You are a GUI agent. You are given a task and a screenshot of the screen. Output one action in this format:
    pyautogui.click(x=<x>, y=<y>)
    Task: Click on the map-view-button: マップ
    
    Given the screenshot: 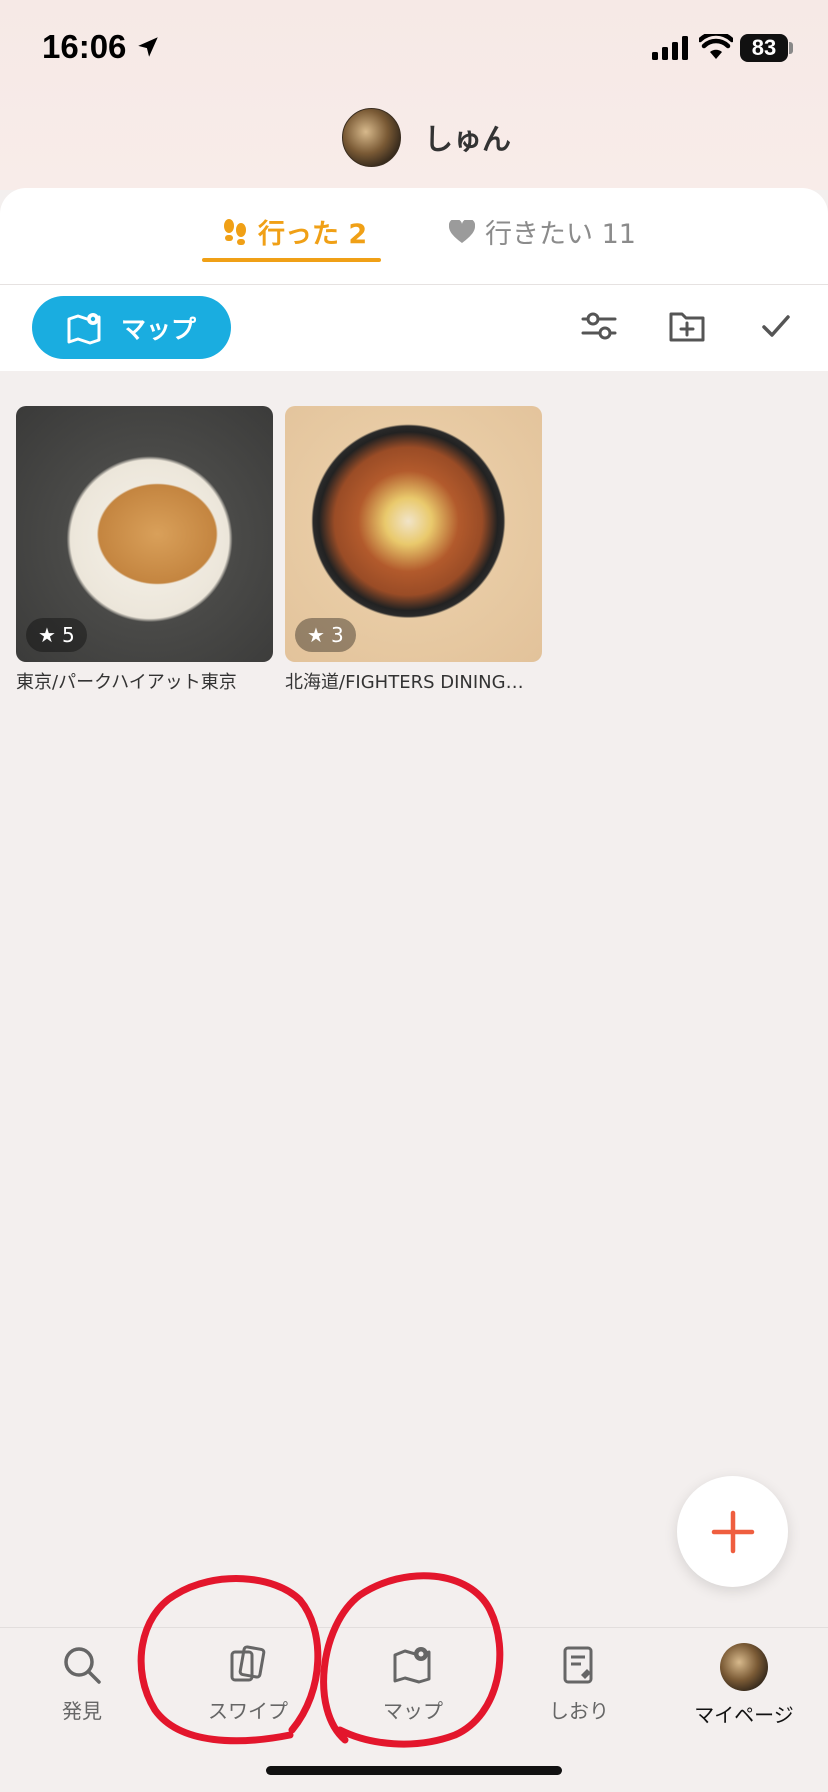 What is the action you would take?
    pyautogui.click(x=131, y=327)
    